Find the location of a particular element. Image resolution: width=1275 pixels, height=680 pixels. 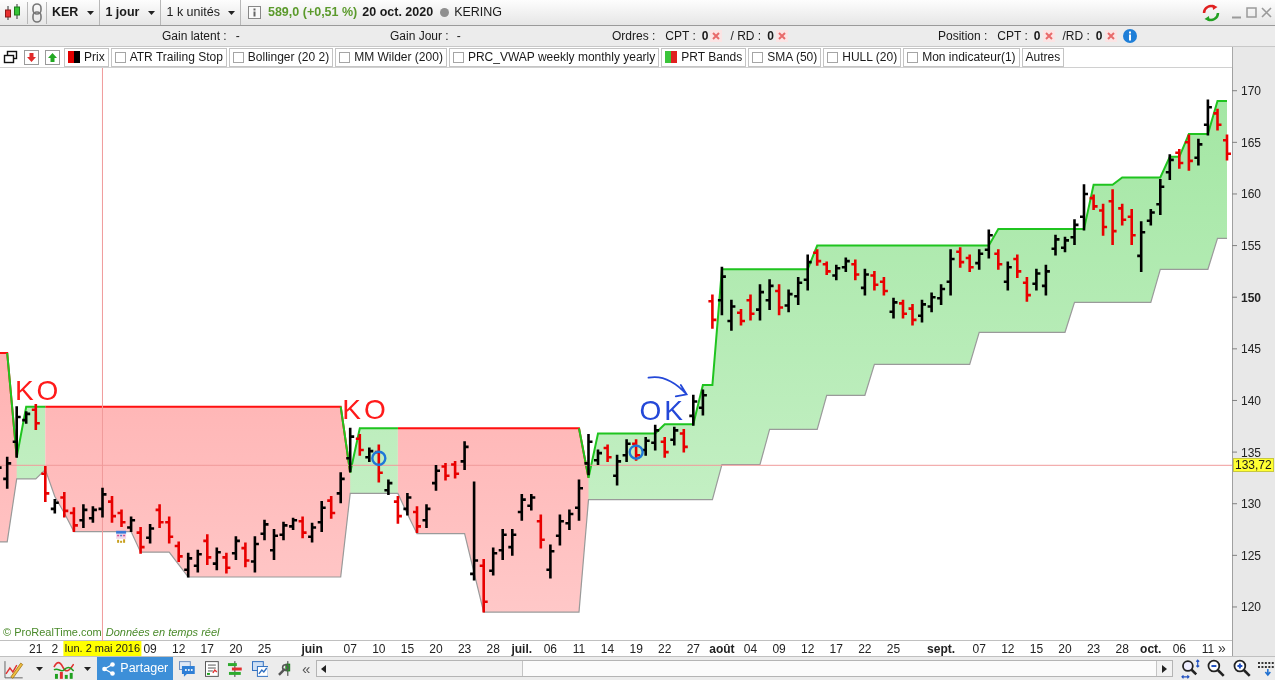

indicator-button: SMA (50) is located at coordinates (785, 57).